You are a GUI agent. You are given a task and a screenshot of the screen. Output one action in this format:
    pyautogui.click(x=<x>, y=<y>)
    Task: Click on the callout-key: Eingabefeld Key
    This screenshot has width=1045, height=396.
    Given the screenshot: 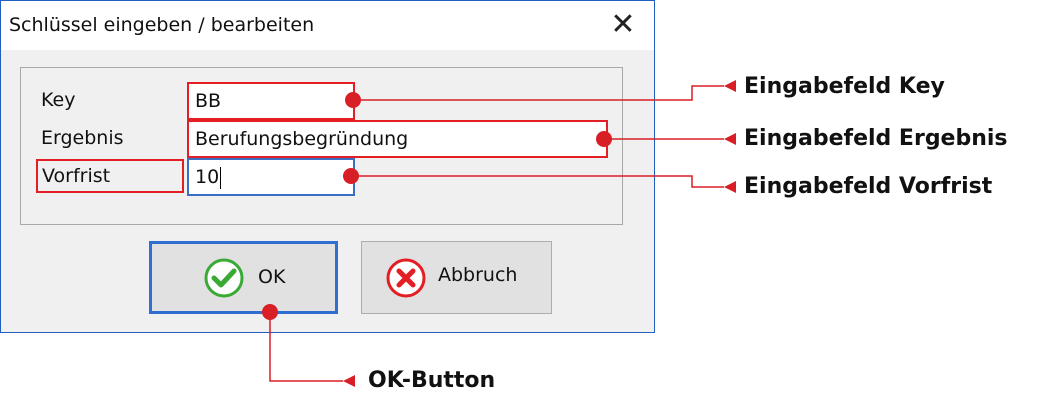 What is the action you would take?
    pyautogui.click(x=844, y=86)
    